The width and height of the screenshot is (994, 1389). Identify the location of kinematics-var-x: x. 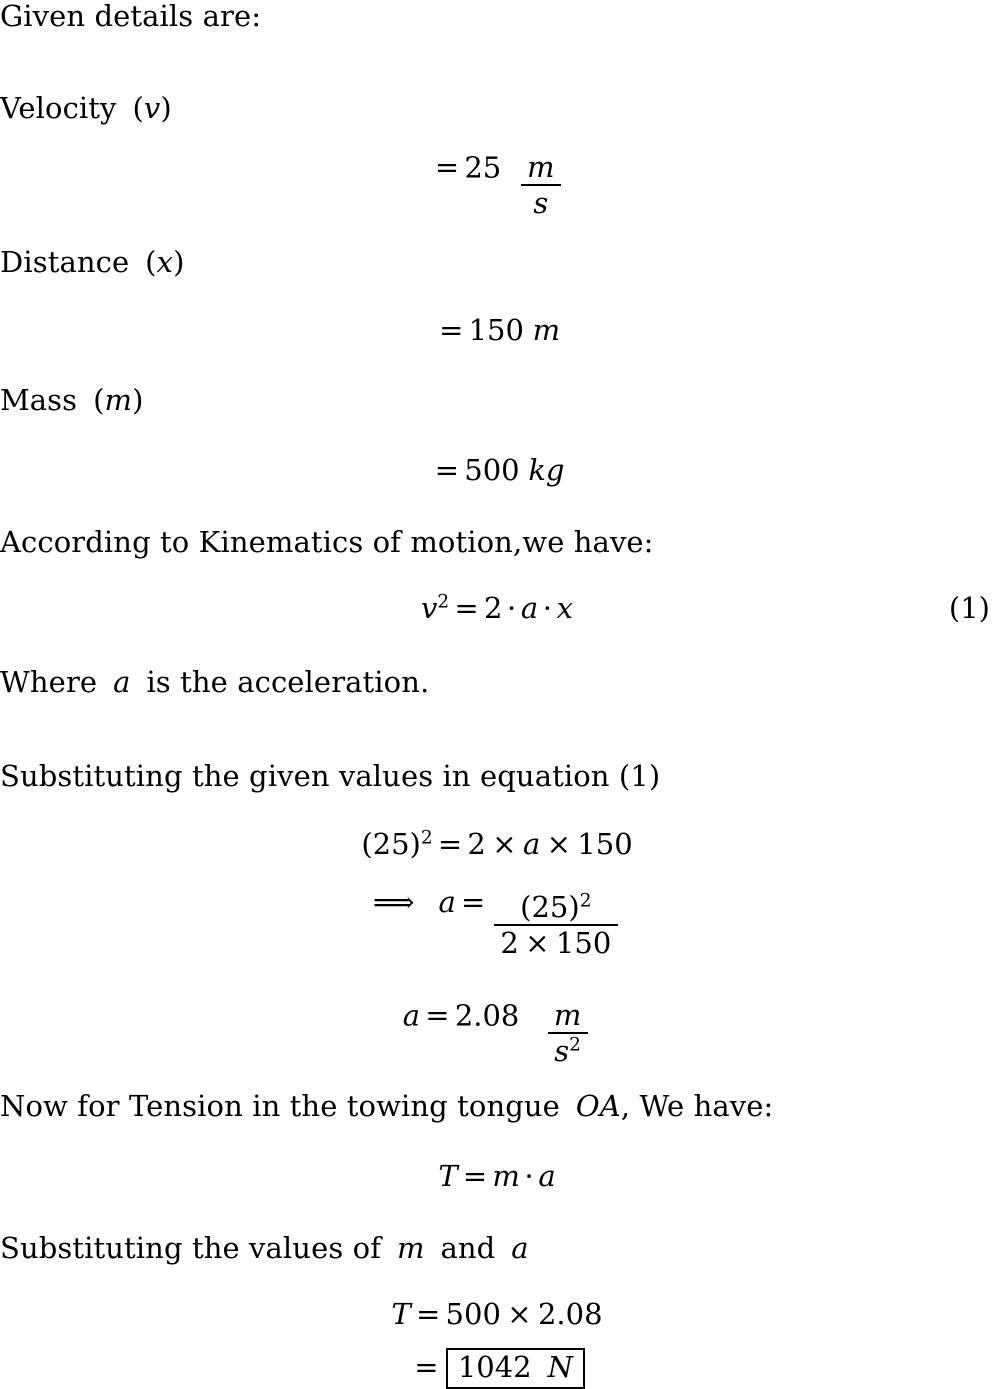
(564, 608).